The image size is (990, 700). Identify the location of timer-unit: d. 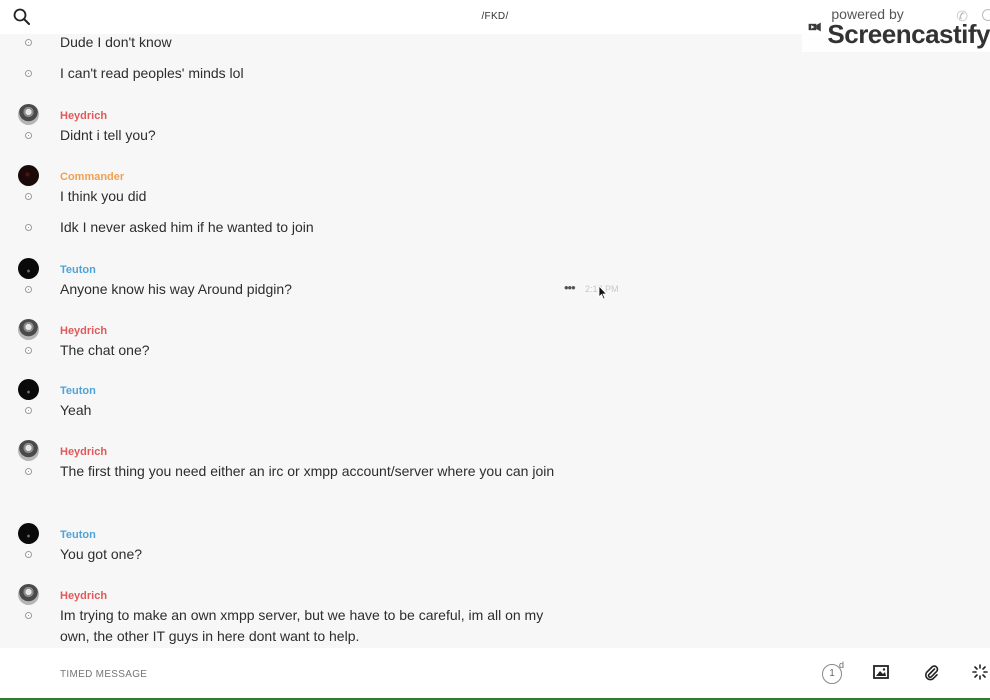
(842, 665).